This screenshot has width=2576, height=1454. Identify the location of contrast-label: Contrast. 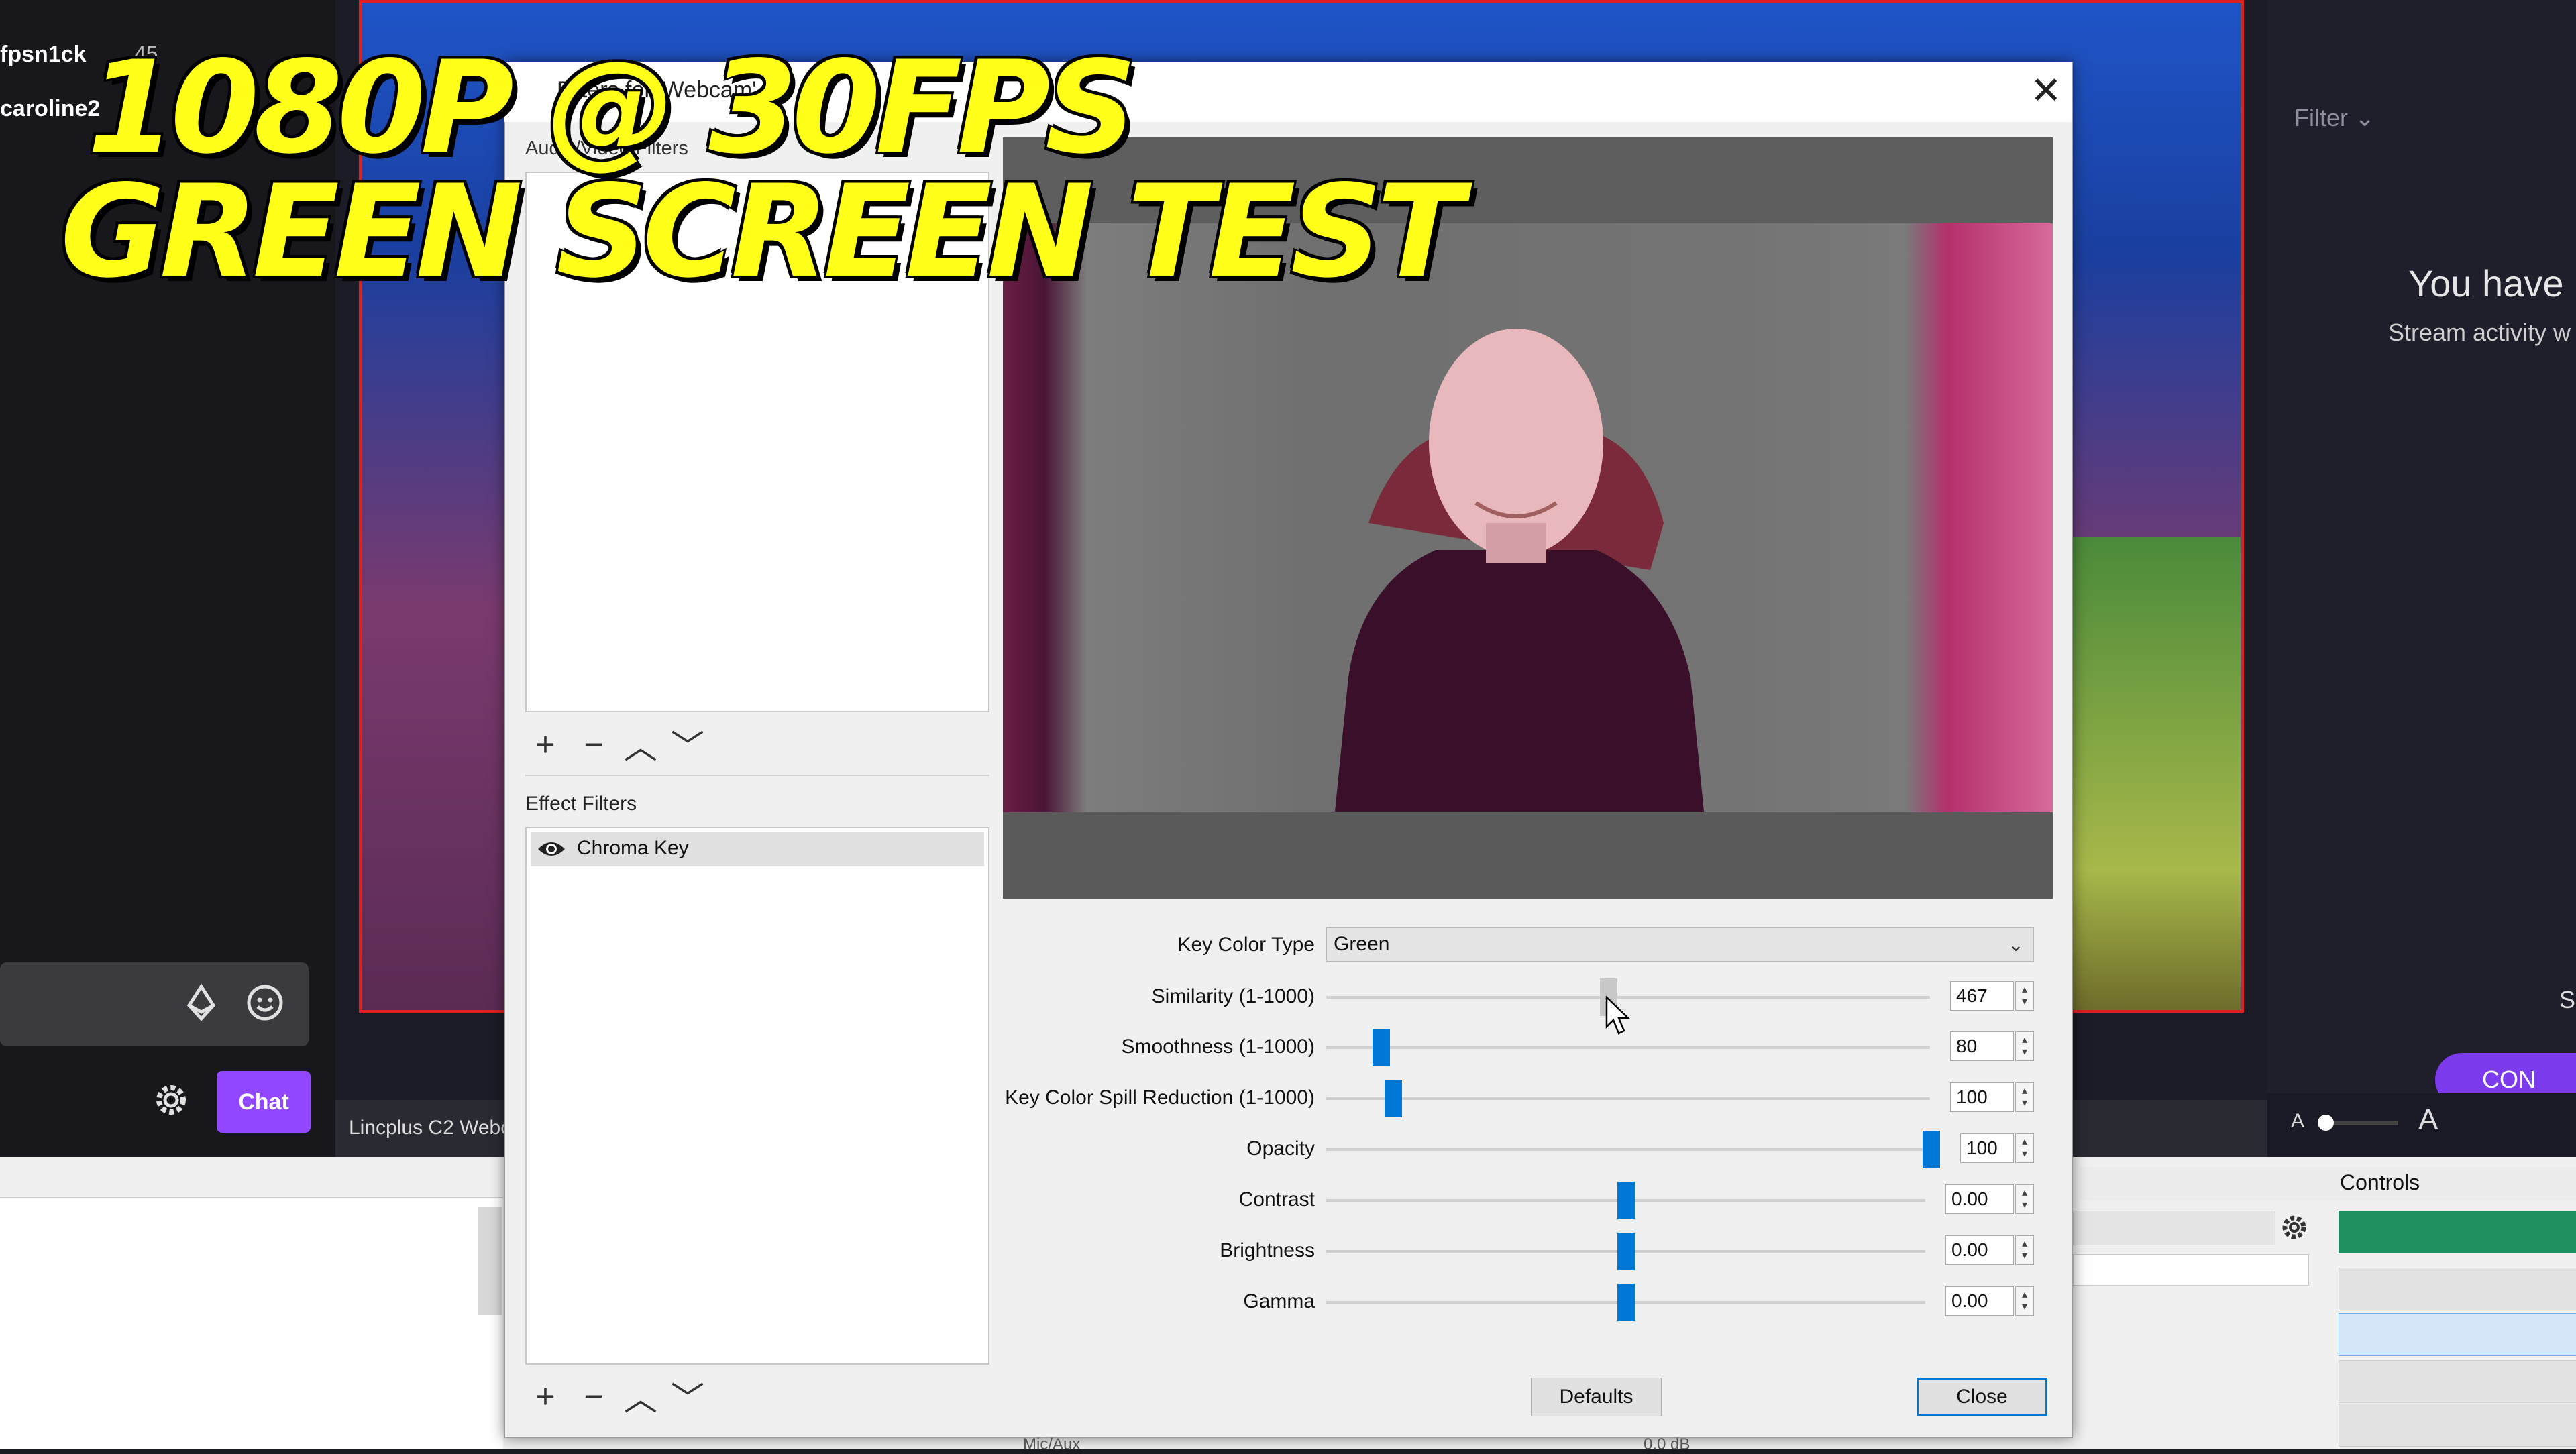
(1276, 1199).